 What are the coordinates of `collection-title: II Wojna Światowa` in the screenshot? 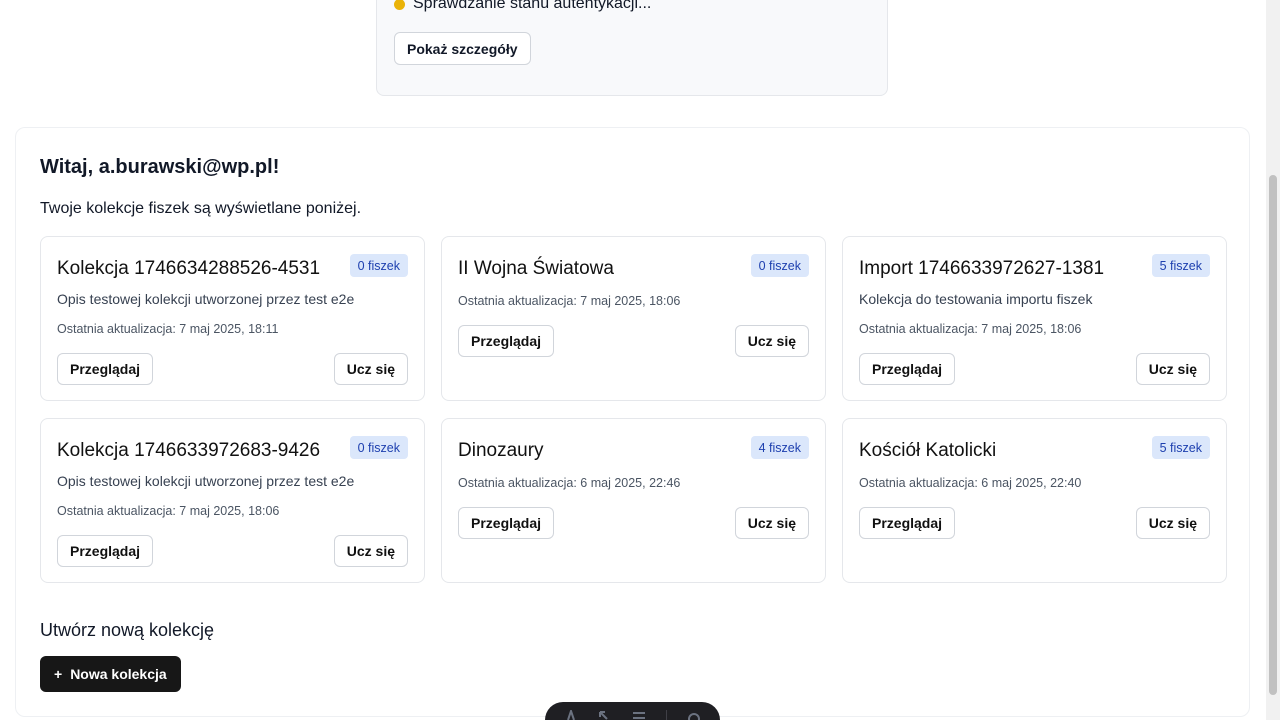 It's located at (536, 268).